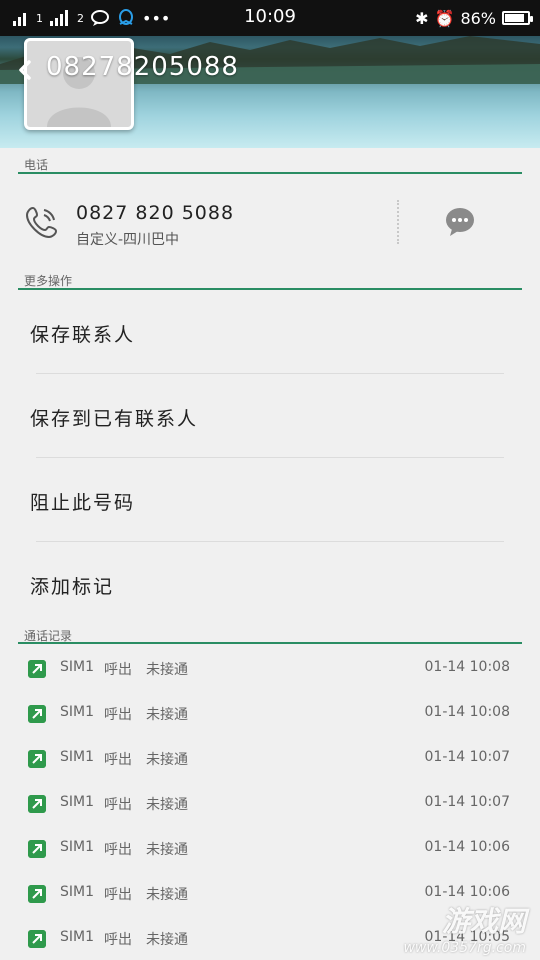  I want to click on watermark: 游戏网 www.0357rg.com, so click(464, 928).